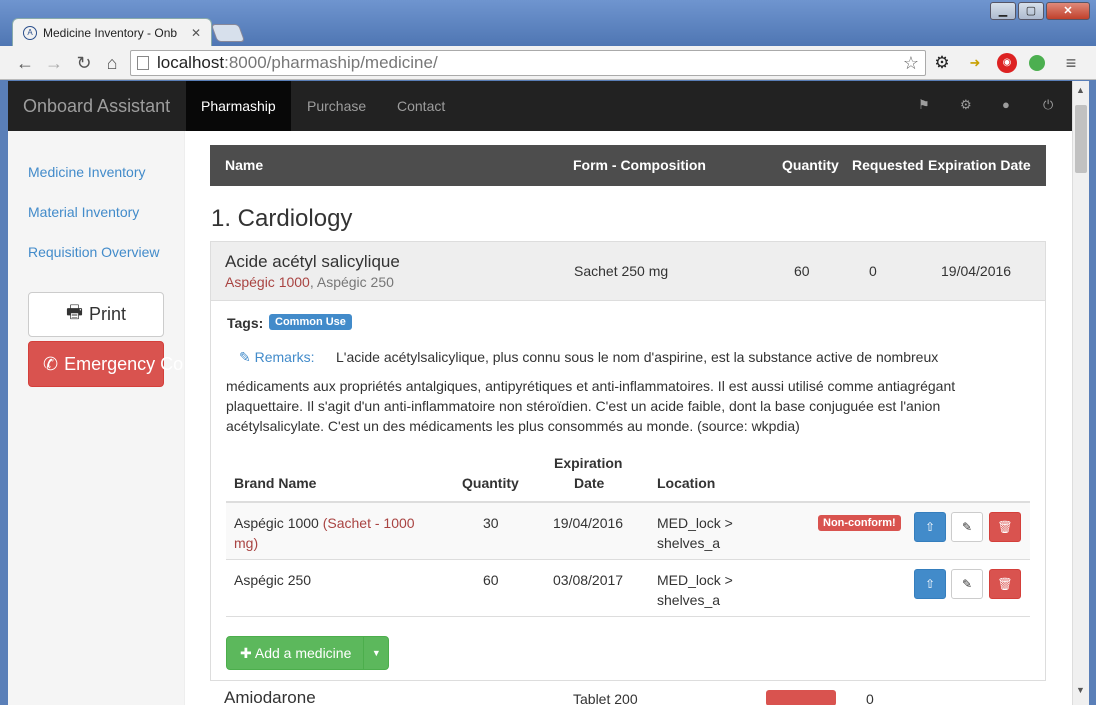  Describe the element at coordinates (267, 282) in the screenshot. I see `brand-nonconform: Aspégic 1000` at that location.